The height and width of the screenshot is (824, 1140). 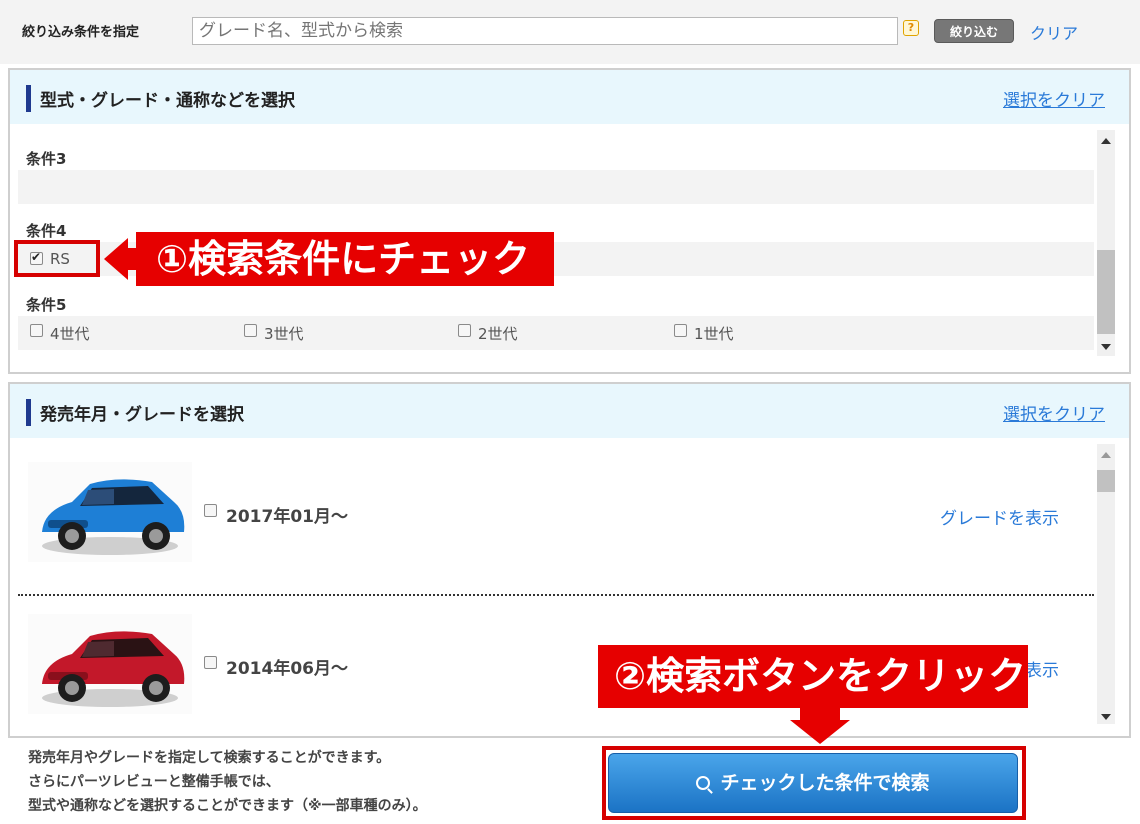 What do you see at coordinates (680, 330) in the screenshot?
I see `gen1-checkbox` at bounding box center [680, 330].